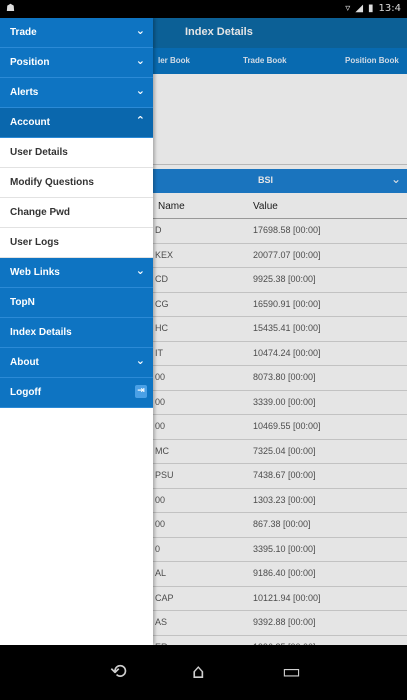  I want to click on recent-apps-icon: ▭, so click(291, 671).